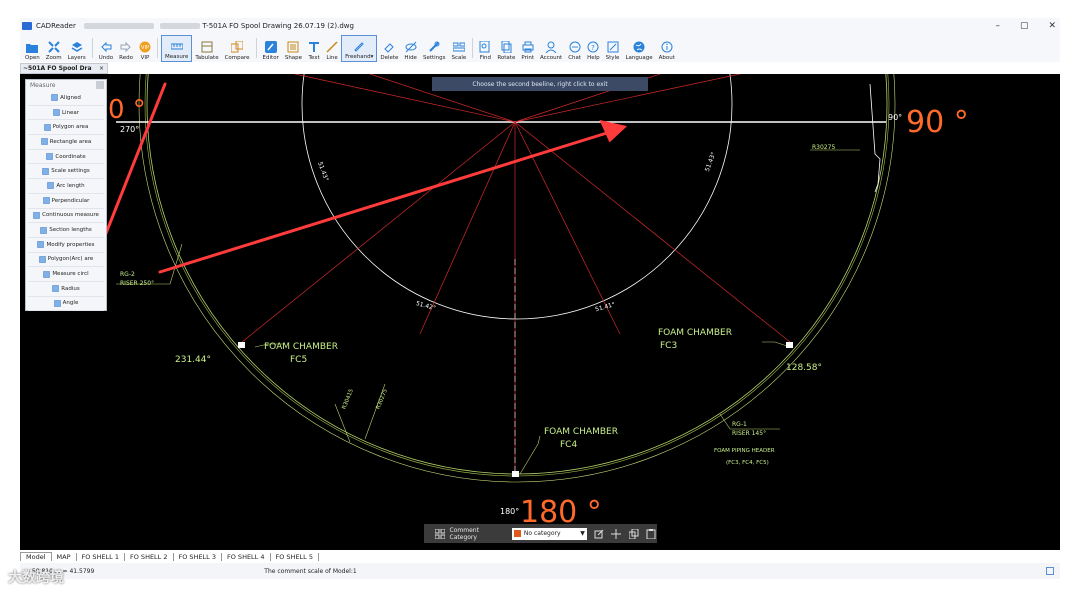  What do you see at coordinates (66, 289) in the screenshot?
I see `measure-item-radius: Radius` at bounding box center [66, 289].